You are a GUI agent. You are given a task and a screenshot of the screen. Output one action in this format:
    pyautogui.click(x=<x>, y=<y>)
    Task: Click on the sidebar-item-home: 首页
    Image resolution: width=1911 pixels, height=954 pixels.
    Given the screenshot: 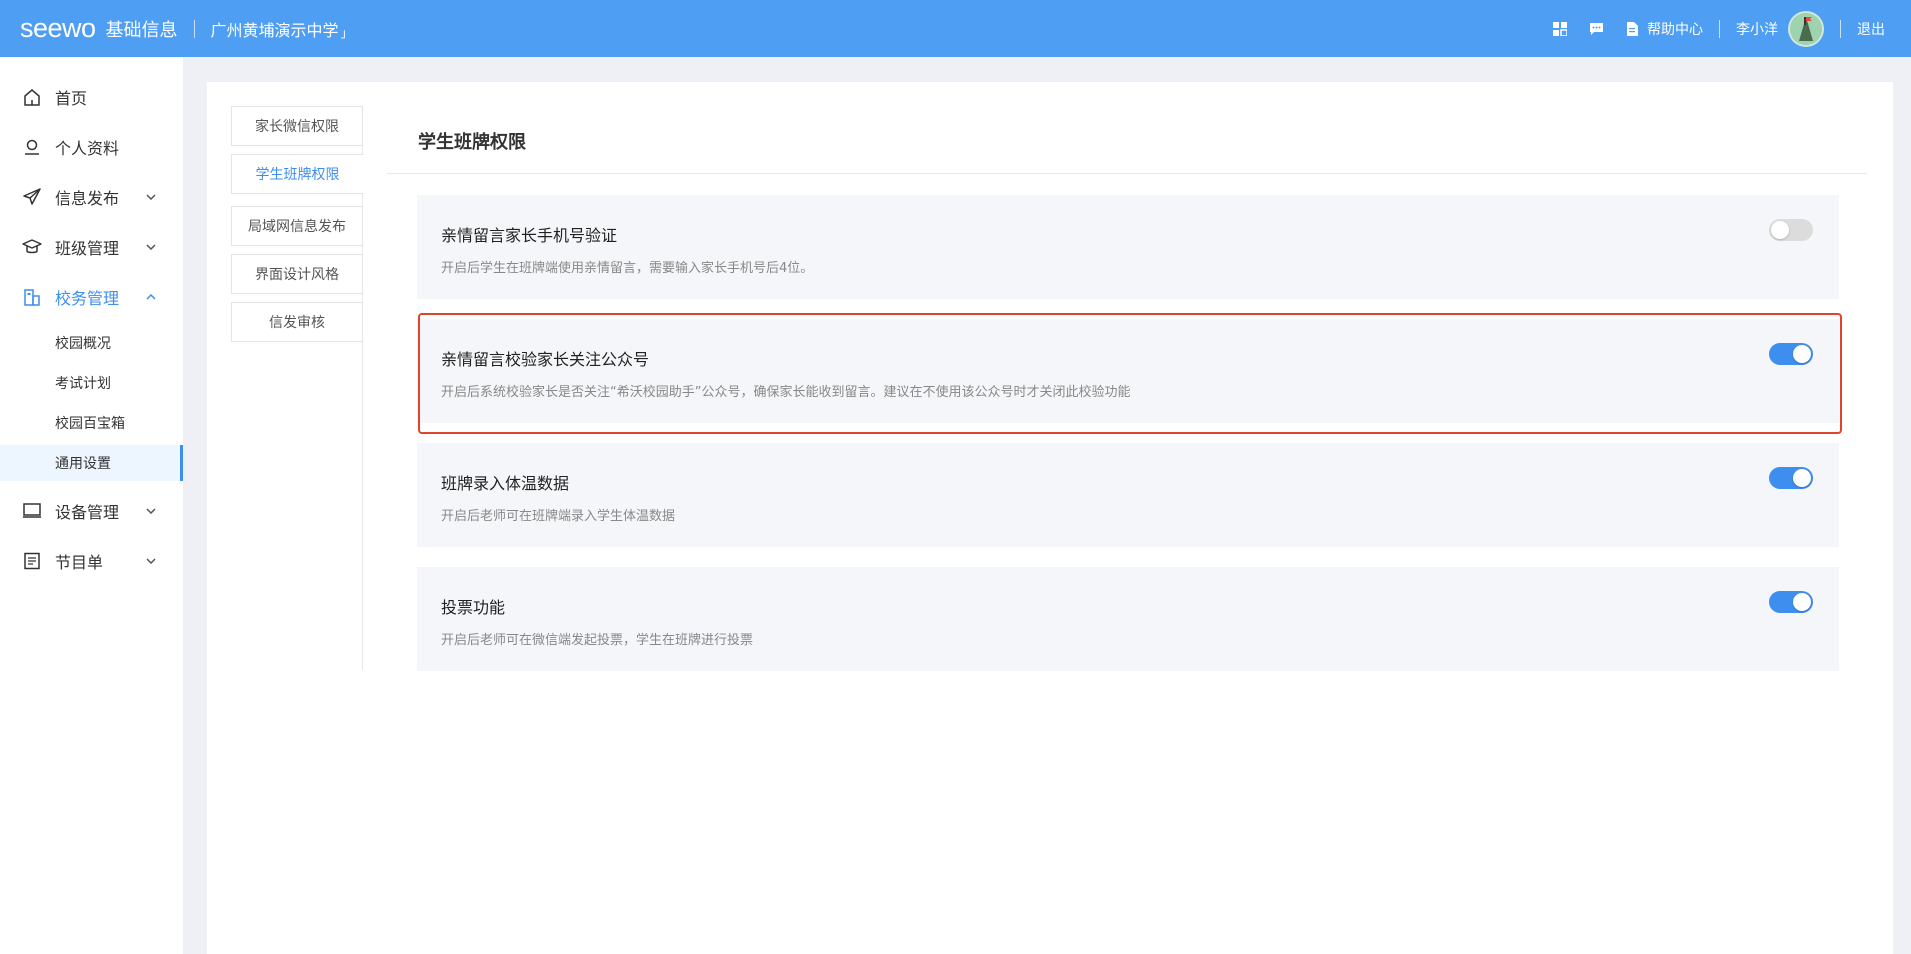 What is the action you would take?
    pyautogui.click(x=91, y=97)
    